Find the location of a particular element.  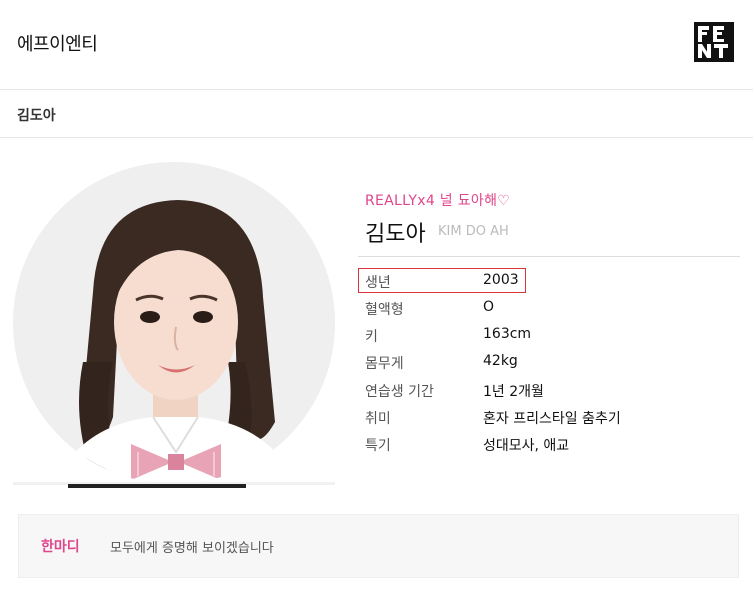

photo-baseline-accent is located at coordinates (157, 486).